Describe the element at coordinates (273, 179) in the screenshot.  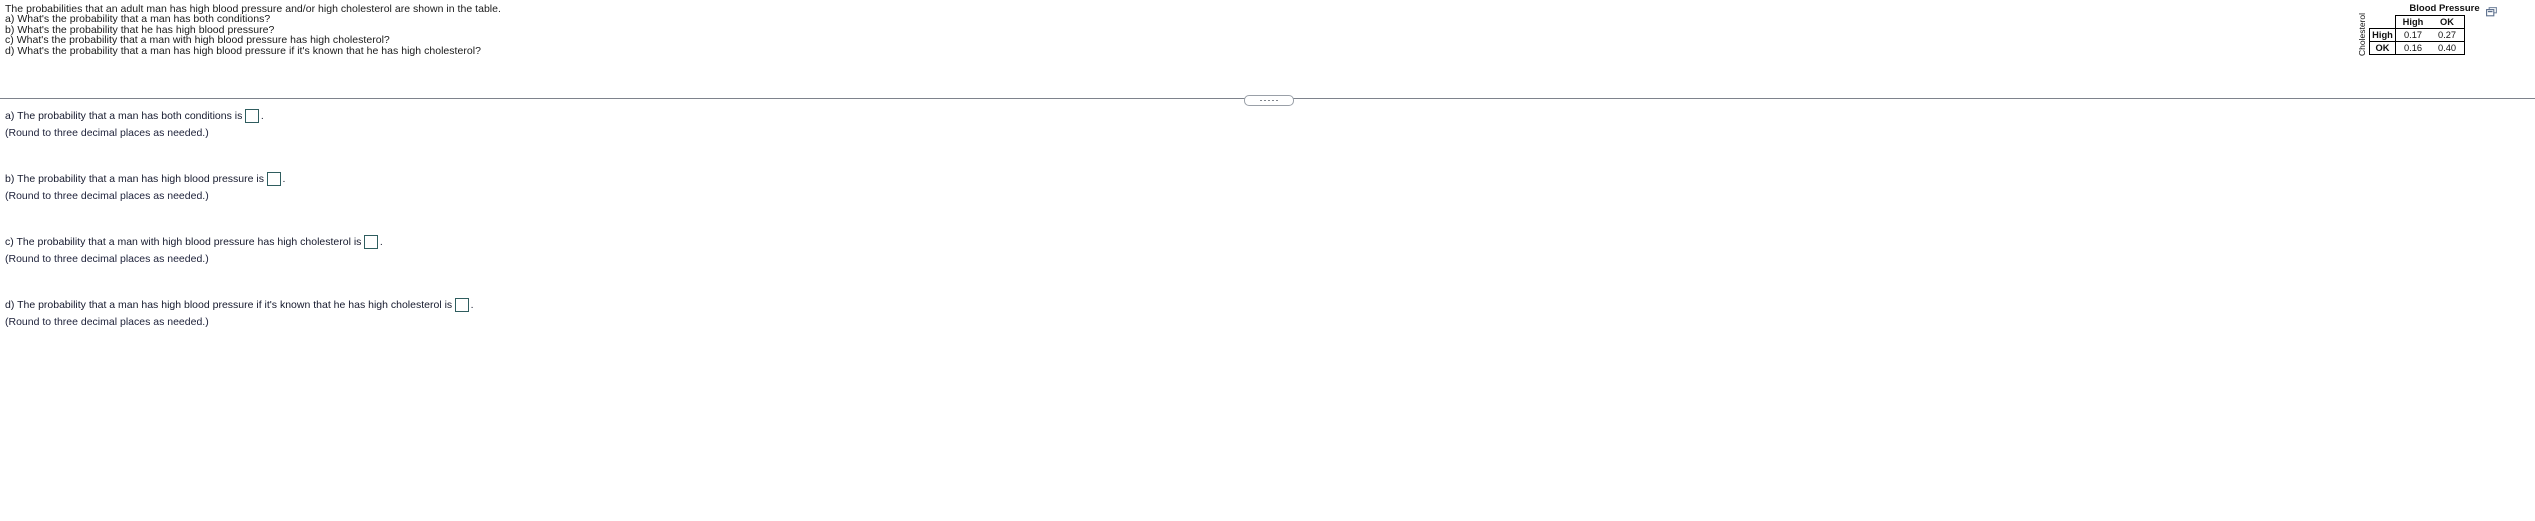
I see `answer-input-b` at that location.